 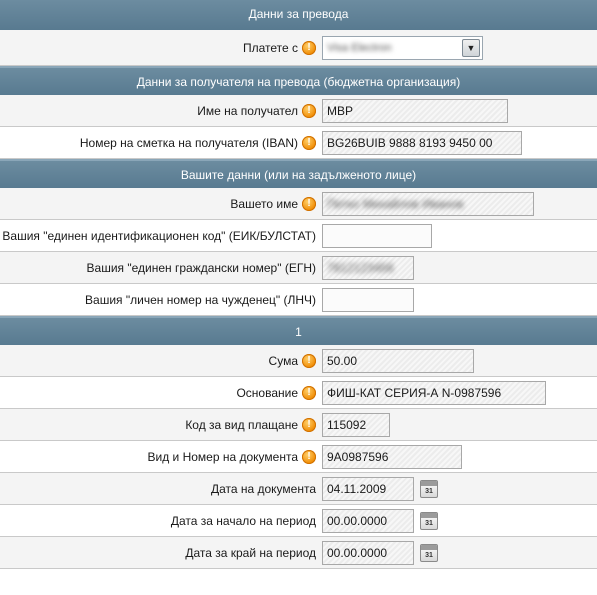 I want to click on row-period-end: Дата за край на период 00.00.0000 31, so click(x=298, y=553).